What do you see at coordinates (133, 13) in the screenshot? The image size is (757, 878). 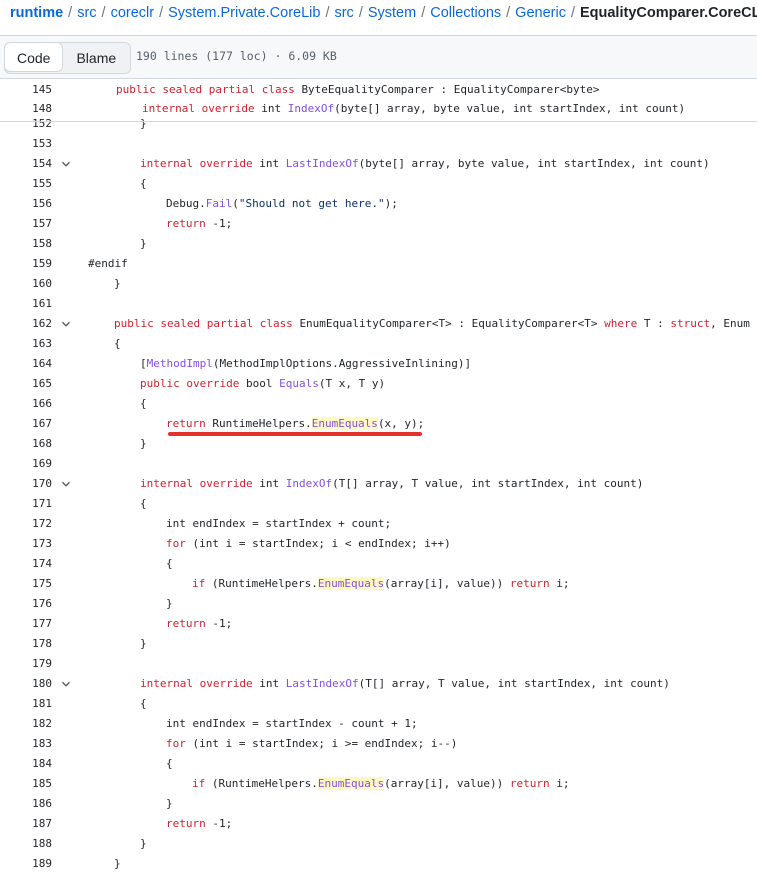 I see `breadcrumb-link: coreclr` at bounding box center [133, 13].